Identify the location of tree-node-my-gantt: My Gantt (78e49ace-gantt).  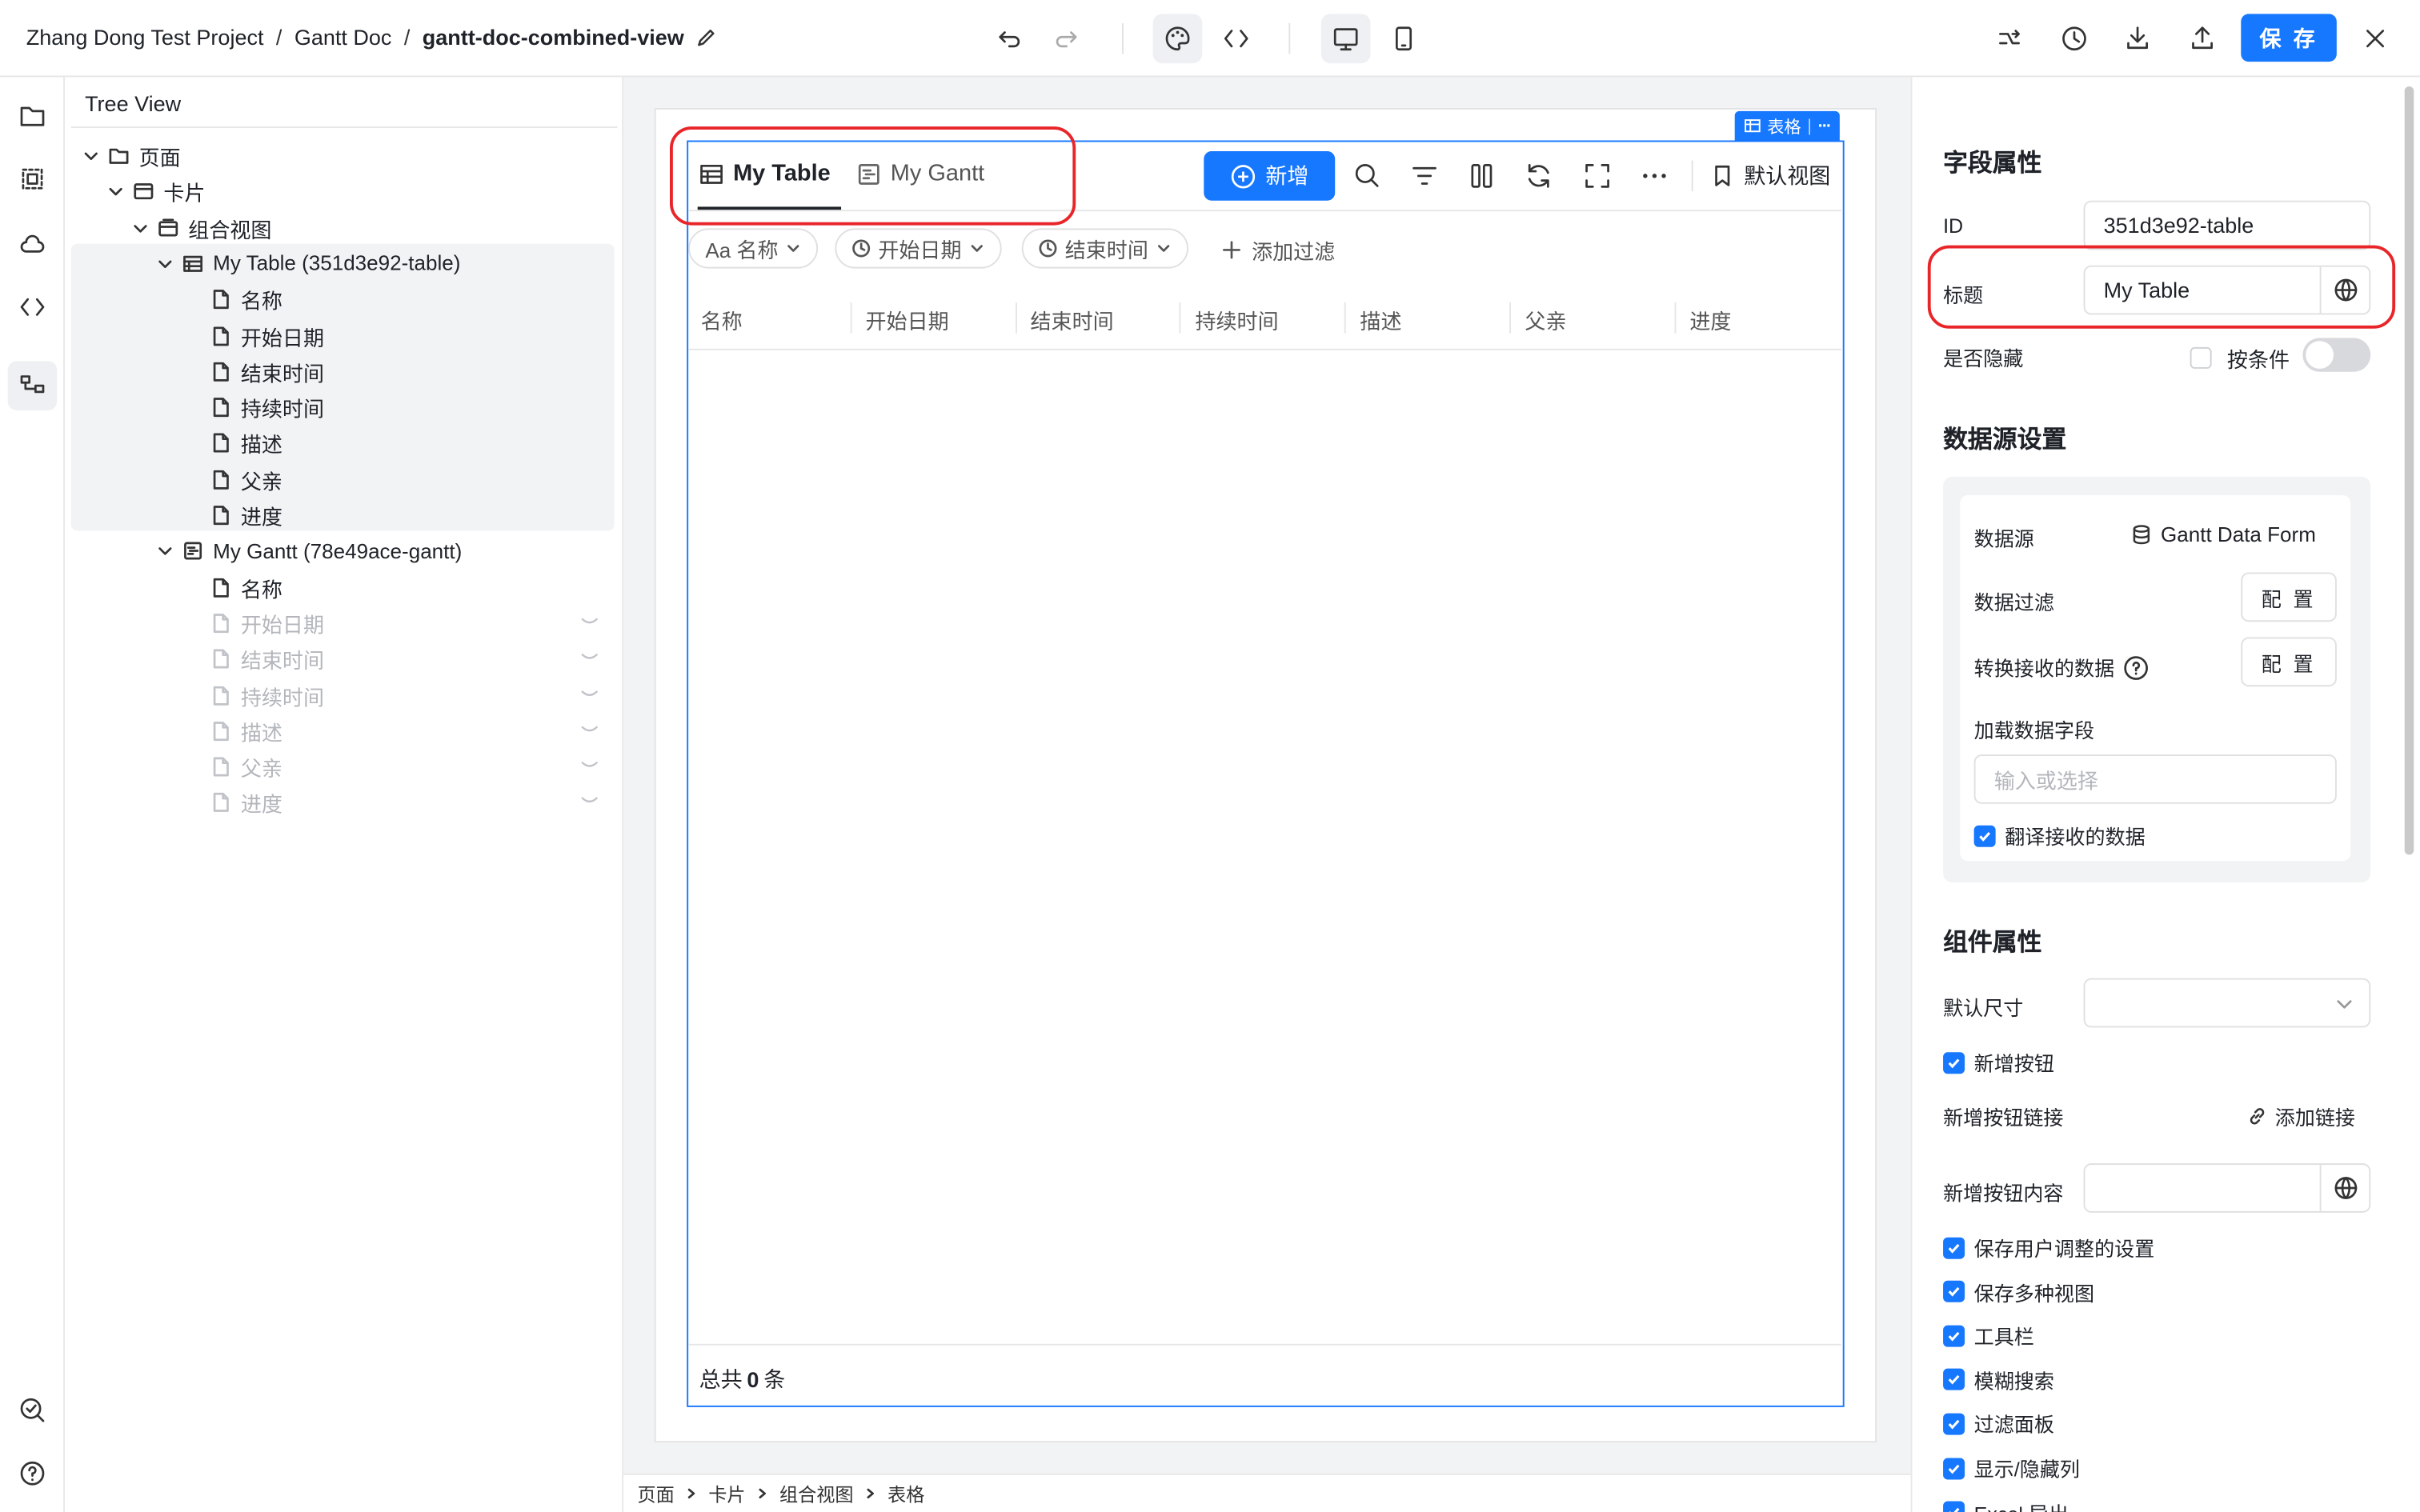
(308, 551).